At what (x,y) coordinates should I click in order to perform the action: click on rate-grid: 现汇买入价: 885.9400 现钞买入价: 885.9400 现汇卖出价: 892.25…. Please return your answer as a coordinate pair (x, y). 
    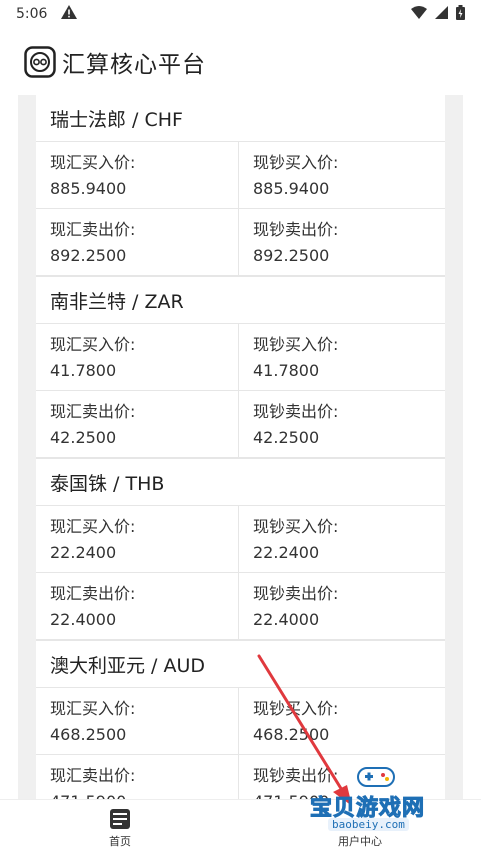
    Looking at the image, I should click on (240, 209).